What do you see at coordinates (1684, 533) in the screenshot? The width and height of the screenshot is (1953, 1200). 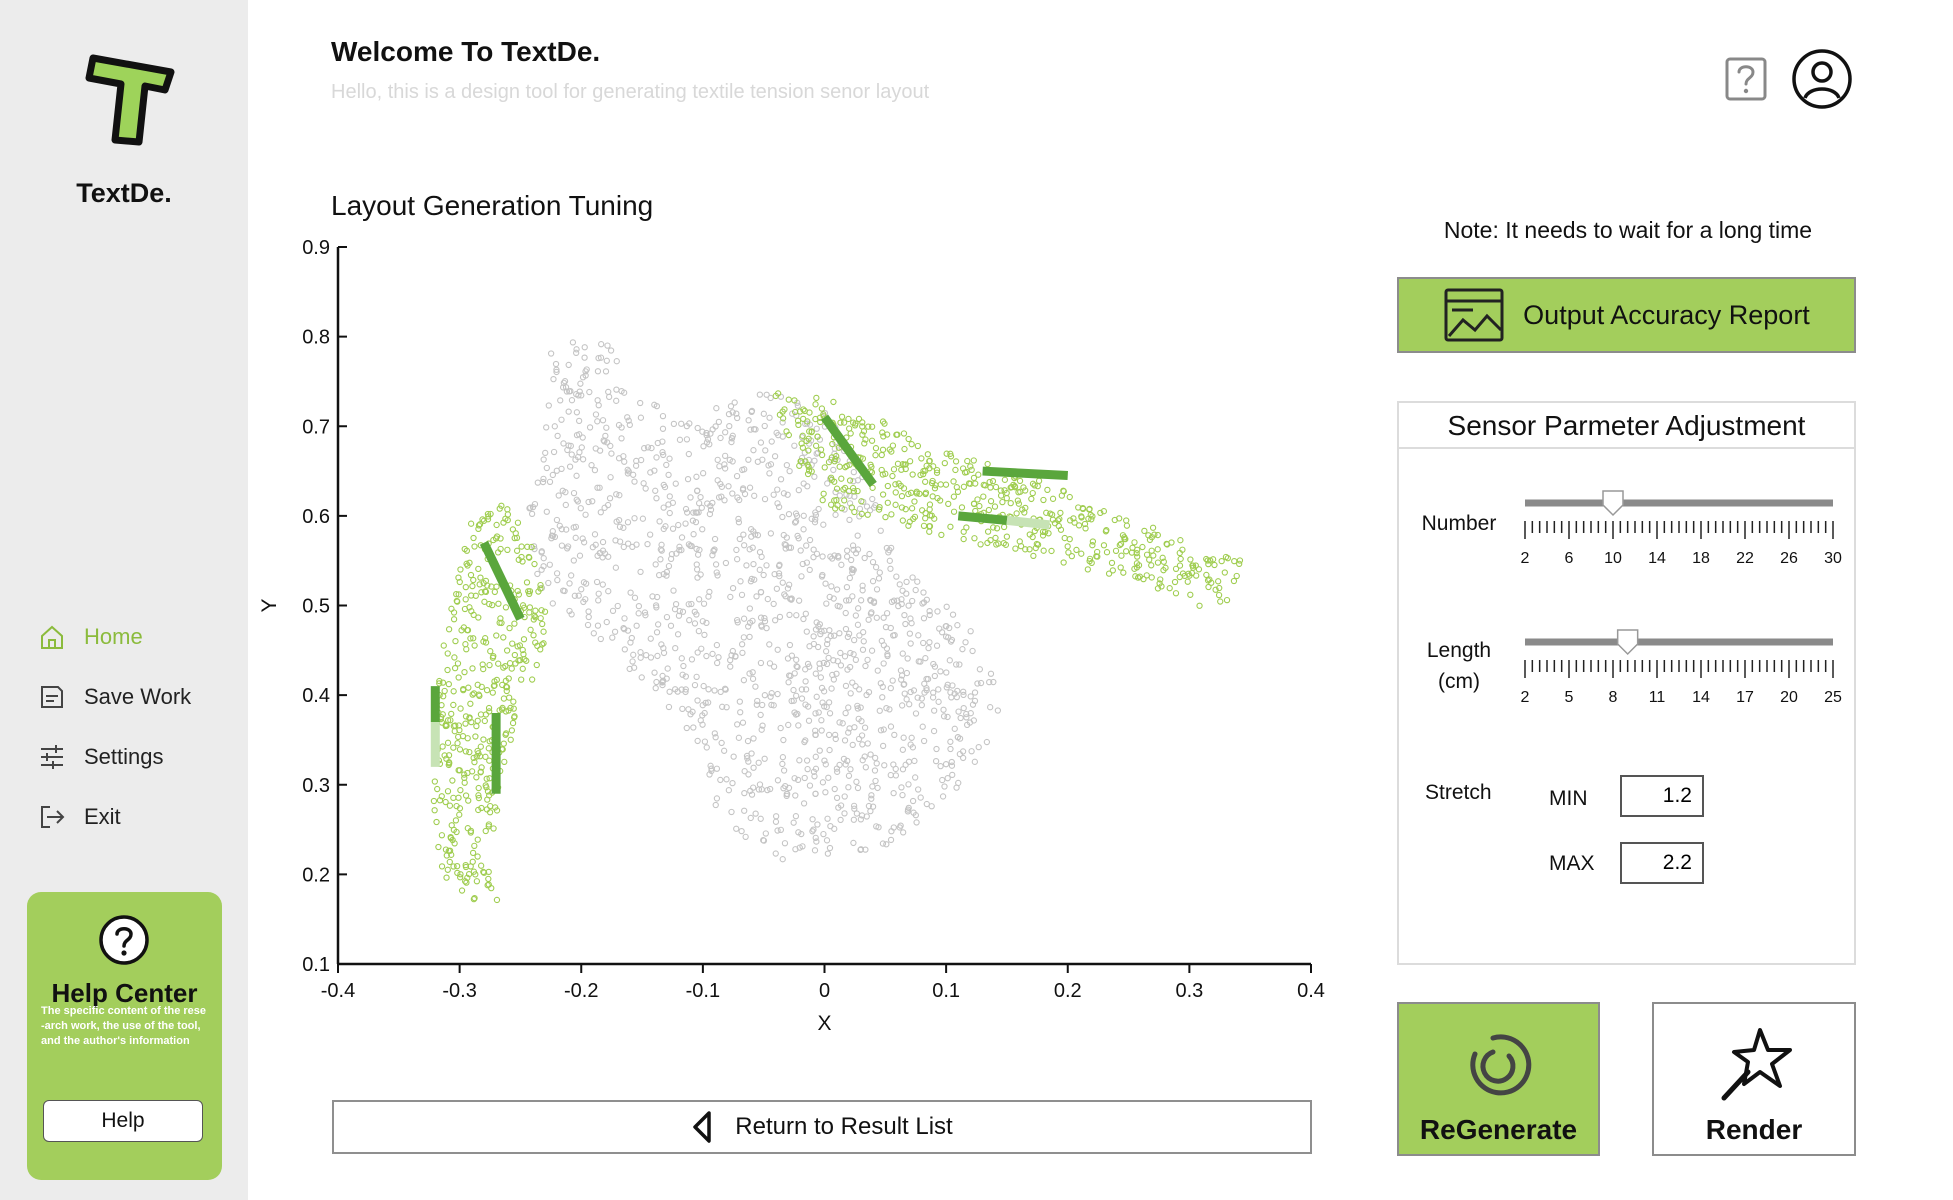 I see `number-slider: 2 6 10 14 18 22 26 30` at bounding box center [1684, 533].